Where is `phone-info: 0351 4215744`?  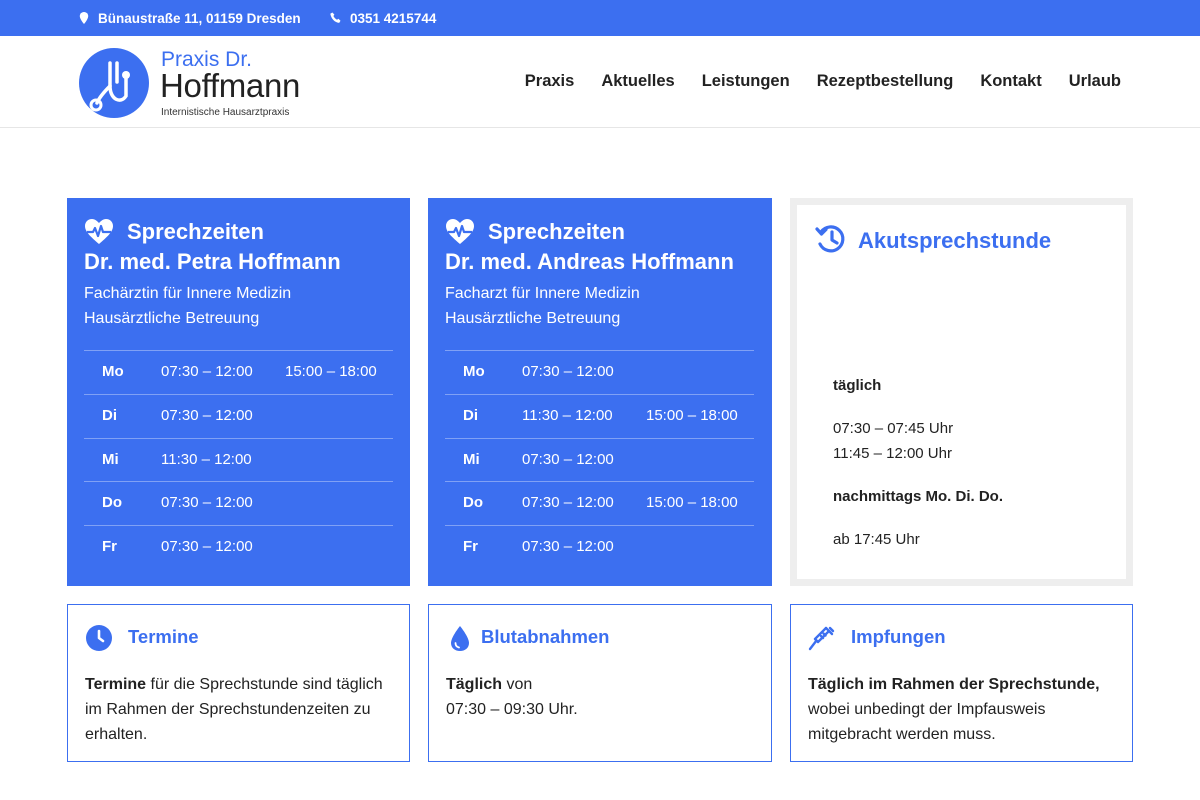 phone-info: 0351 4215744 is located at coordinates (383, 18).